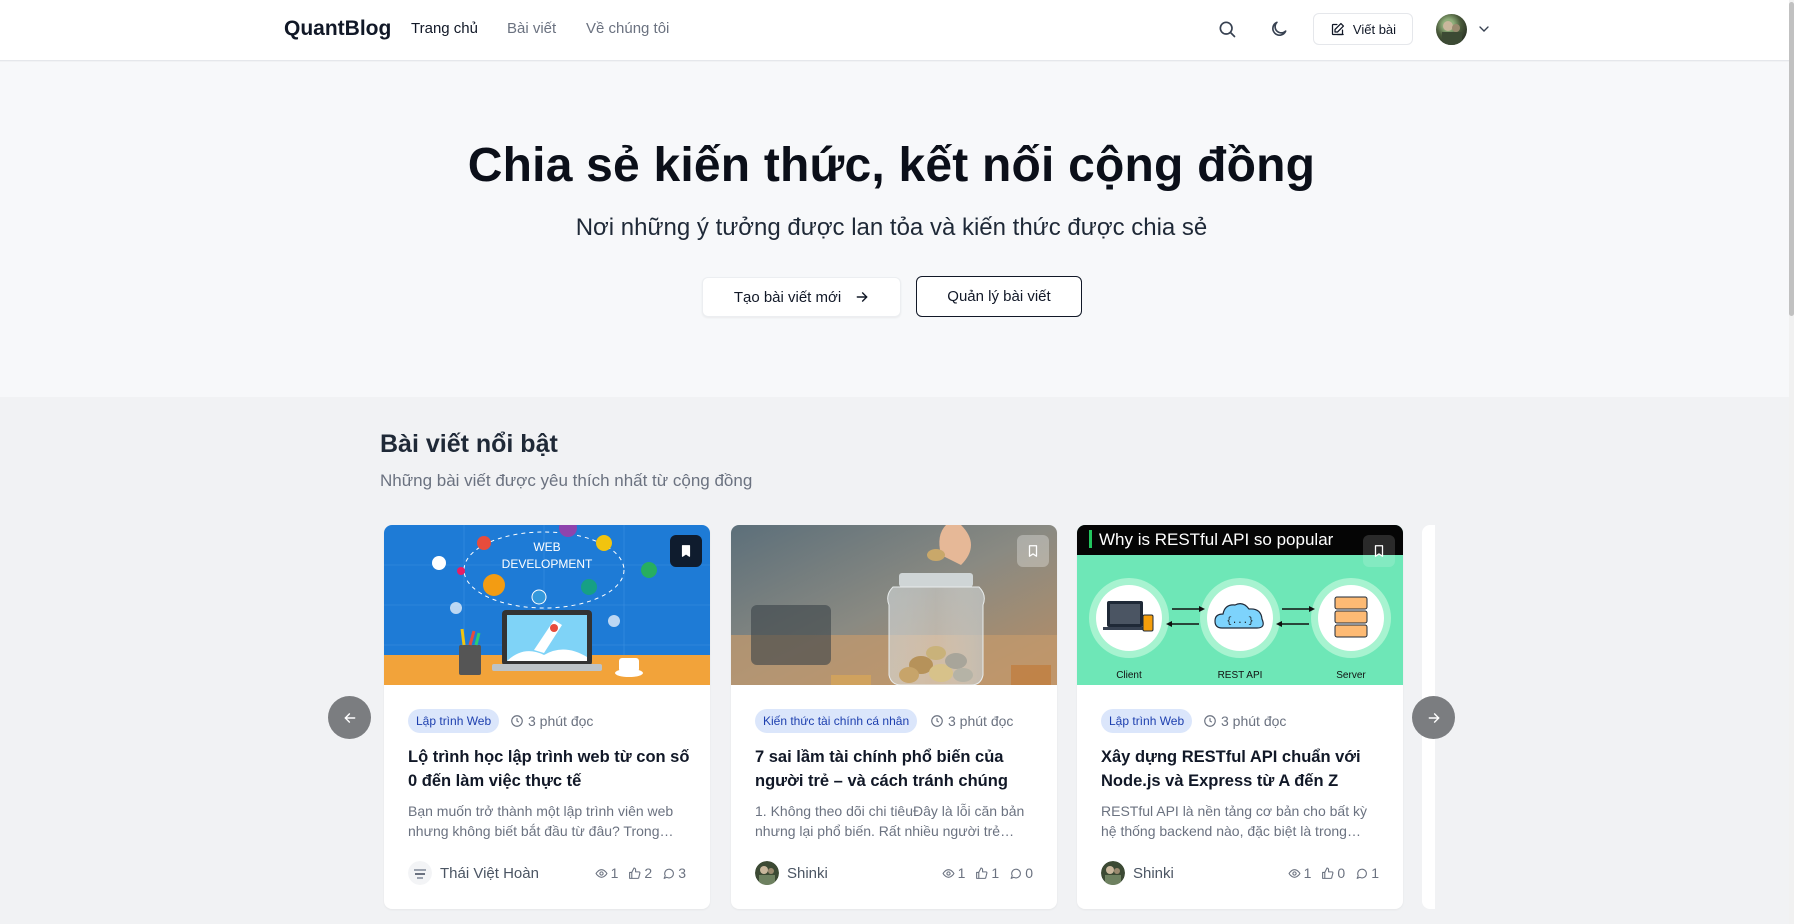 The width and height of the screenshot is (1794, 924). I want to click on write-post-label: Viết bài, so click(1374, 29).